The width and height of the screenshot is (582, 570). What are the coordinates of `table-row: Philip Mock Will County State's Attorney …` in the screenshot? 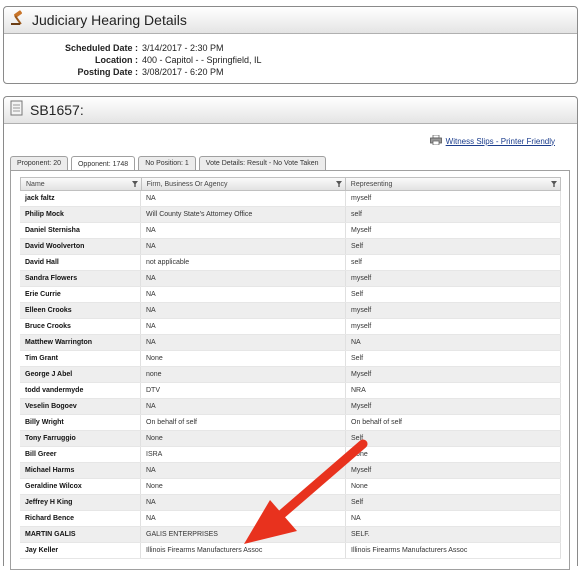 It's located at (290, 215).